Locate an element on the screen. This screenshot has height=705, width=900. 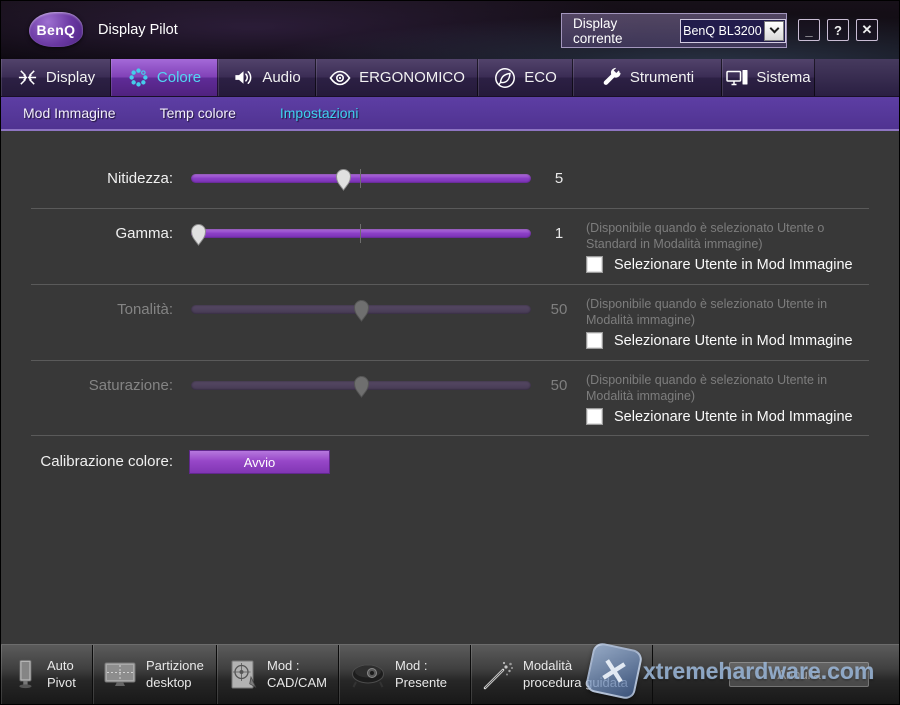
tab-label: ECO is located at coordinates (540, 77).